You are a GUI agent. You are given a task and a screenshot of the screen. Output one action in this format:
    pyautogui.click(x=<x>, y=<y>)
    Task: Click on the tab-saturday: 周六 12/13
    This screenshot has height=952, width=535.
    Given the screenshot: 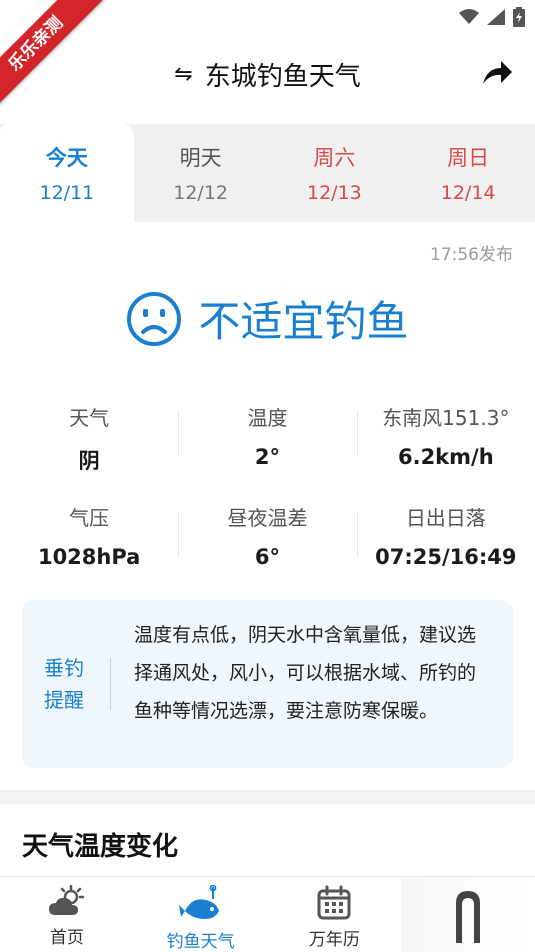 What is the action you would take?
    pyautogui.click(x=335, y=173)
    